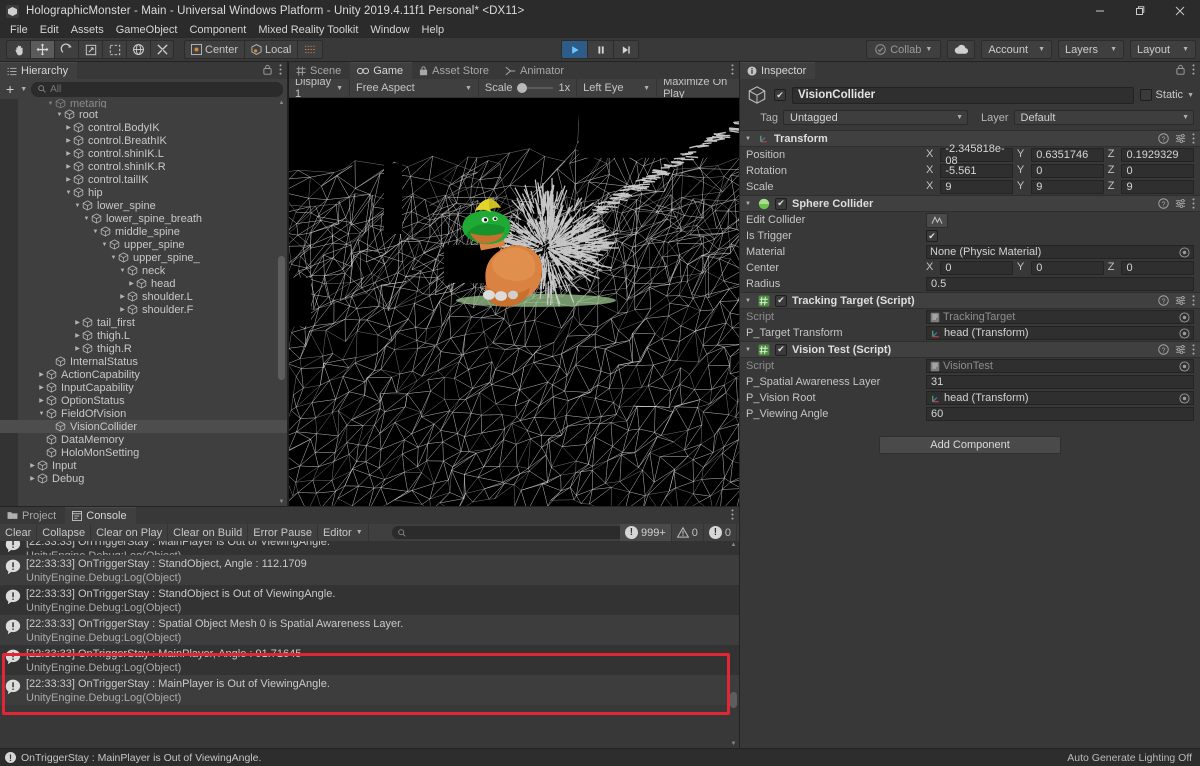  Describe the element at coordinates (143, 231) in the screenshot. I see `hierarchy-item: ▼ middle_spine` at that location.